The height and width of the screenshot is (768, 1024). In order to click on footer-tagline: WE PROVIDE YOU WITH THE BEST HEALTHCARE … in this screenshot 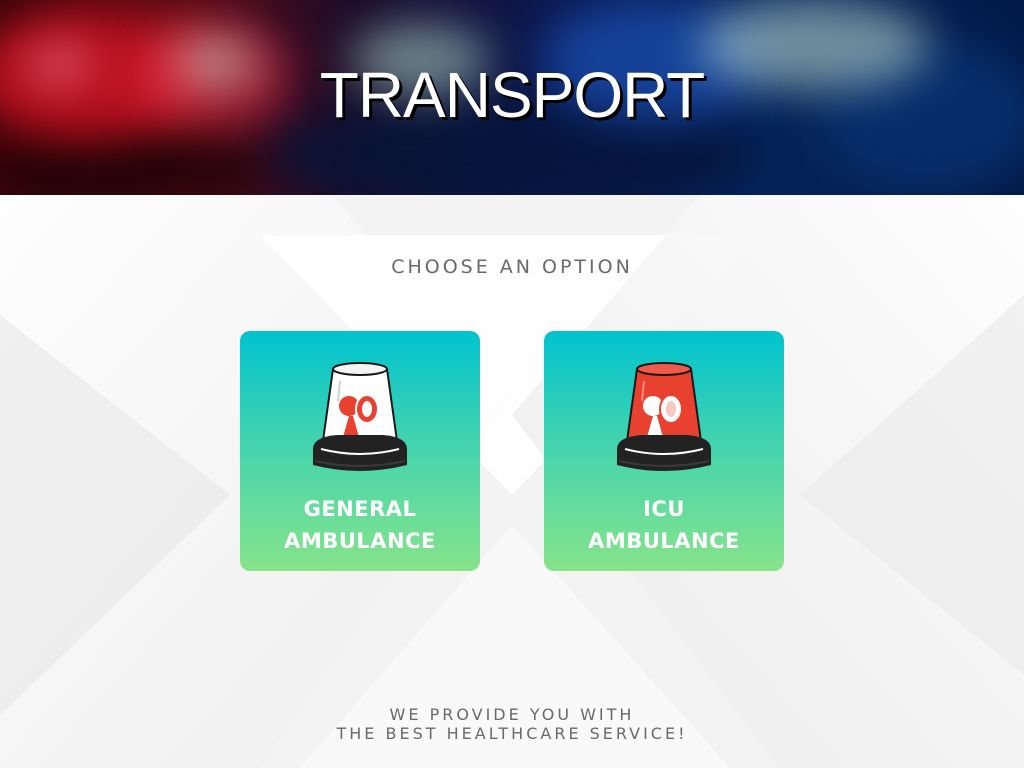, I will do `click(512, 724)`.